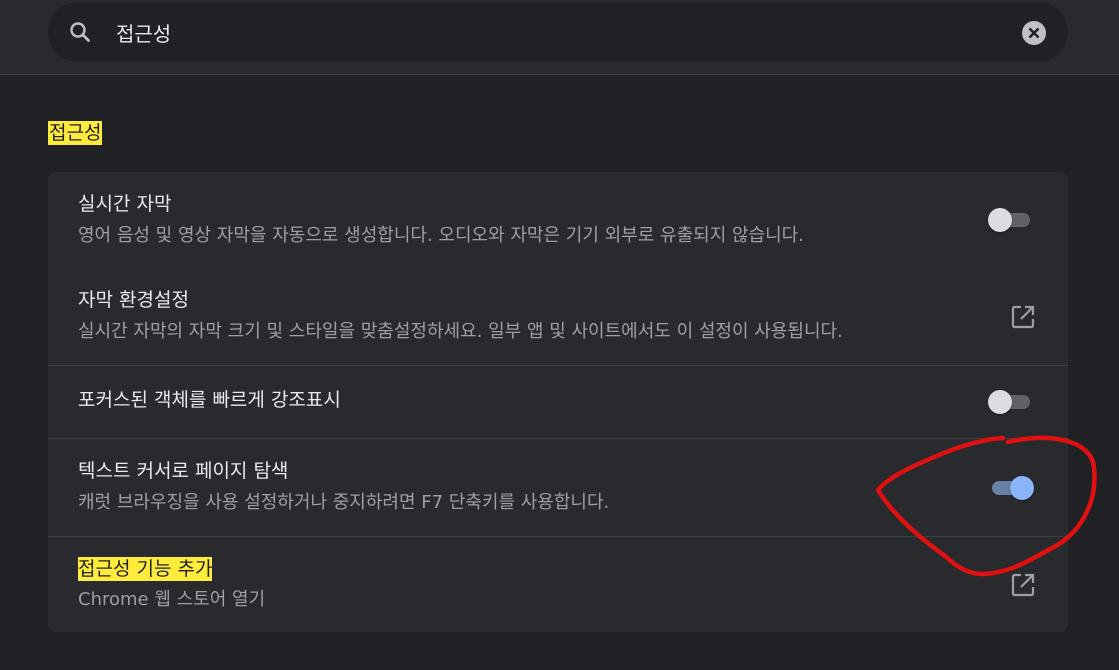  Describe the element at coordinates (75, 133) in the screenshot. I see `section-title: 접근성` at that location.